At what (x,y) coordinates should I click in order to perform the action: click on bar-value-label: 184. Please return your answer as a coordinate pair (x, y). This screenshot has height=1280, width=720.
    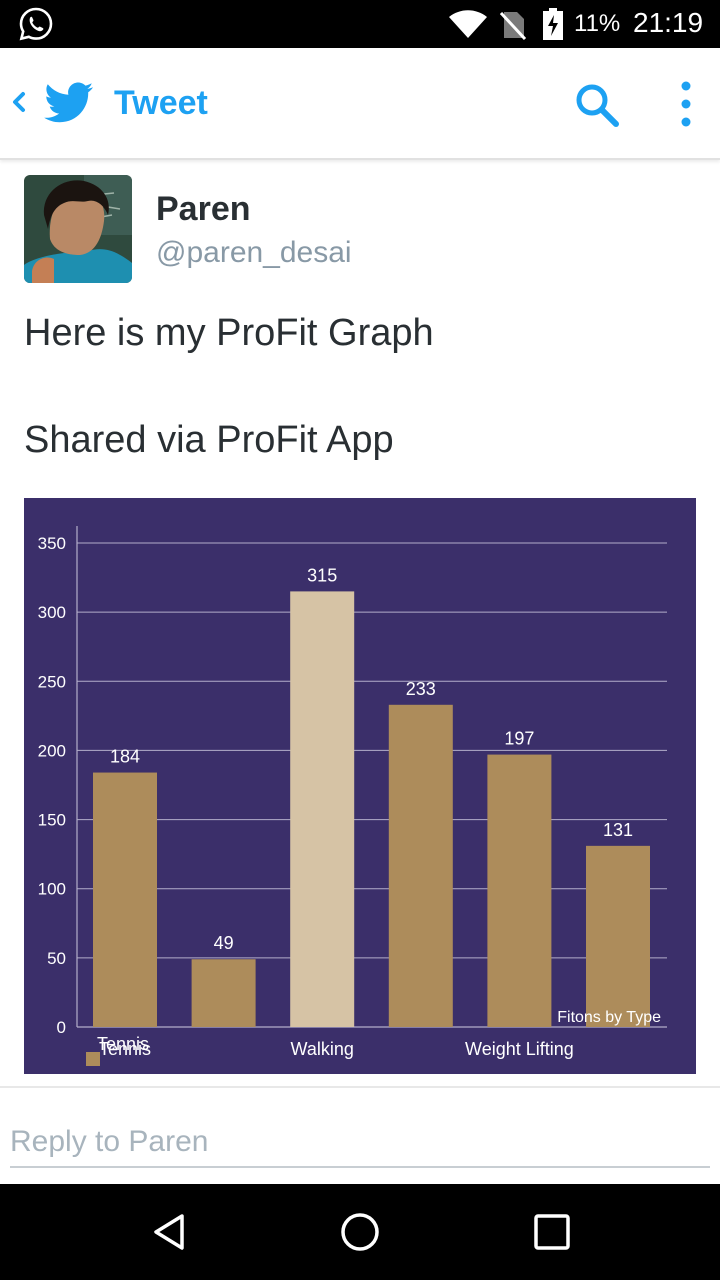
    Looking at the image, I should click on (125, 757).